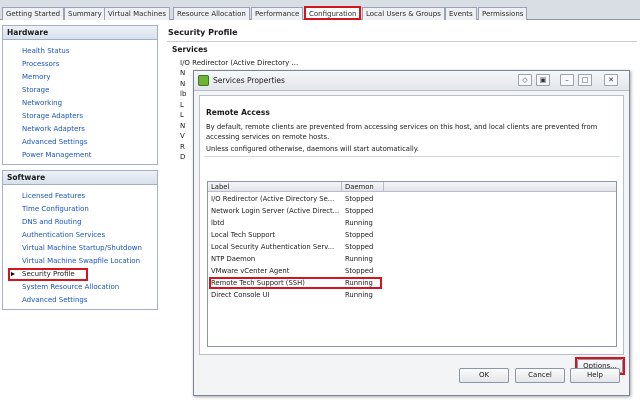 The image size is (640, 403). Describe the element at coordinates (80, 64) in the screenshot. I see `nav-processors: Processors` at that location.